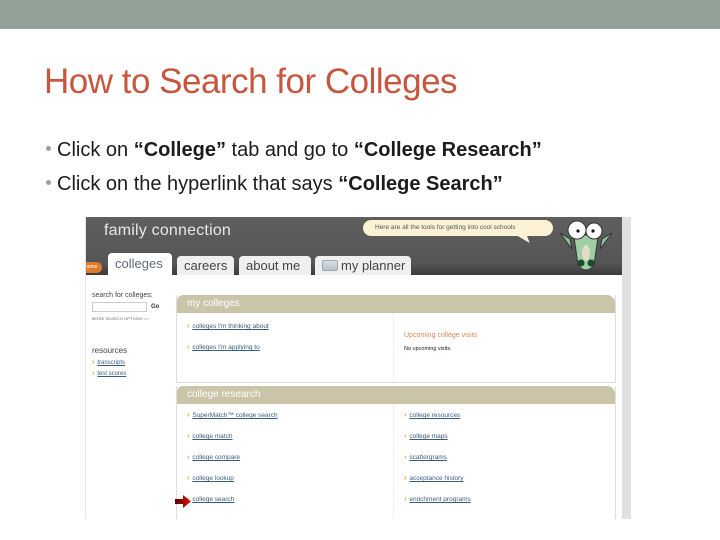 This screenshot has width=720, height=540. I want to click on college-search-input, so click(119, 307).